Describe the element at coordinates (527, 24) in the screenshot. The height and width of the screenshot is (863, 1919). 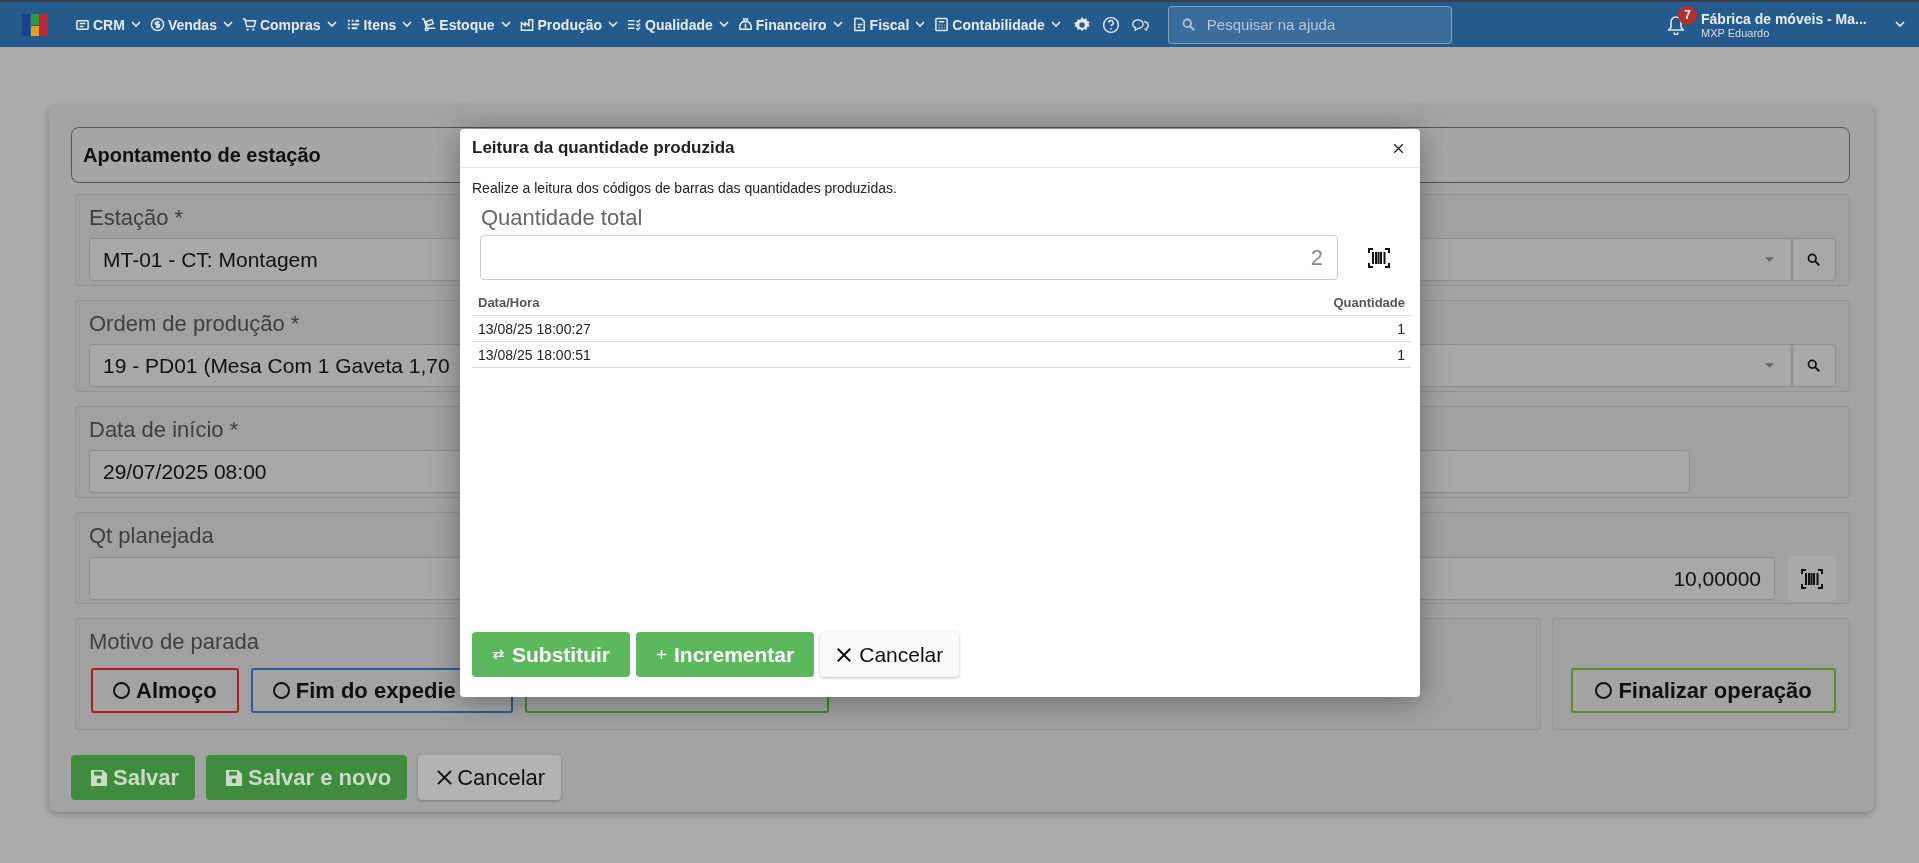
I see `factory-icon` at that location.